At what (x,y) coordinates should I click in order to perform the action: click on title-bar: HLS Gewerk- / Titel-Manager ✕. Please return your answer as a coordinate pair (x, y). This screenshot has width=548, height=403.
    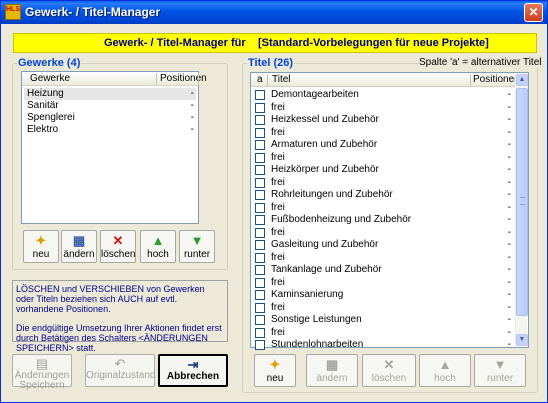
    Looking at the image, I should click on (274, 12).